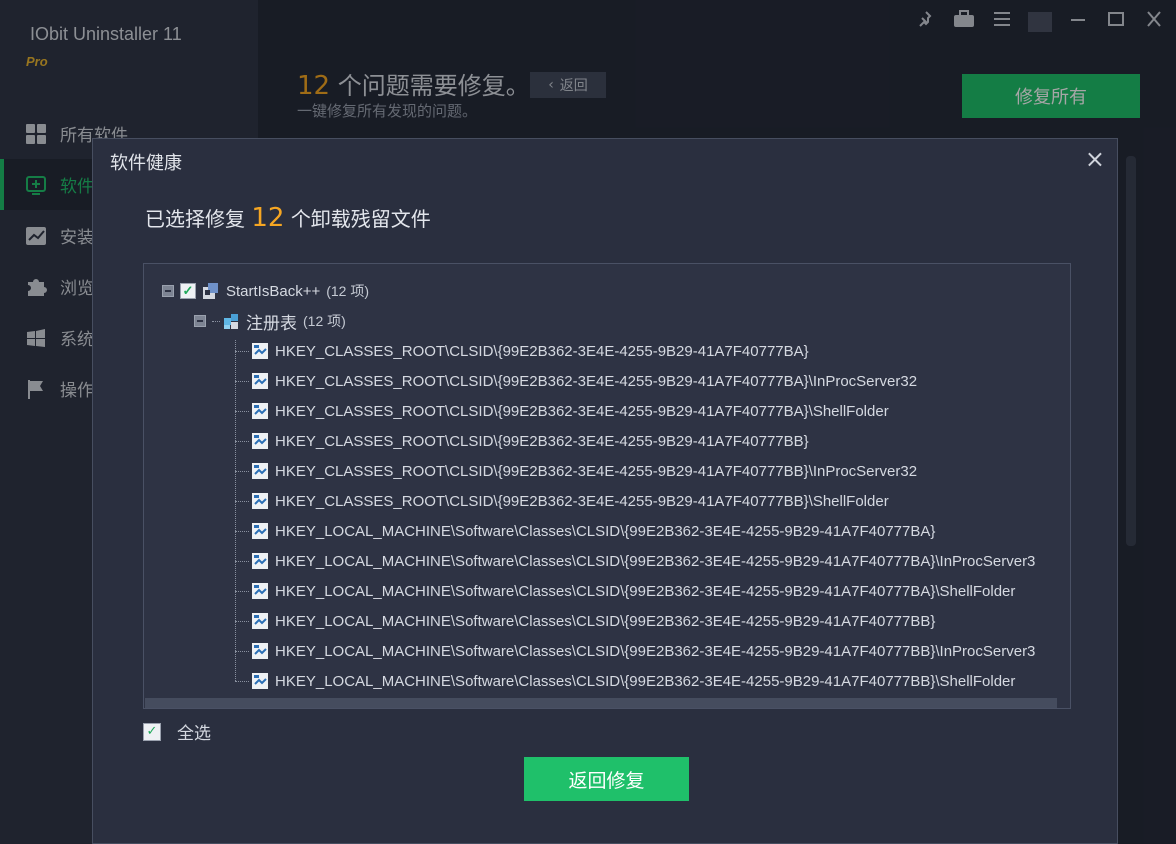  I want to click on tree-group-row: 注册表 (12 项), so click(270, 321).